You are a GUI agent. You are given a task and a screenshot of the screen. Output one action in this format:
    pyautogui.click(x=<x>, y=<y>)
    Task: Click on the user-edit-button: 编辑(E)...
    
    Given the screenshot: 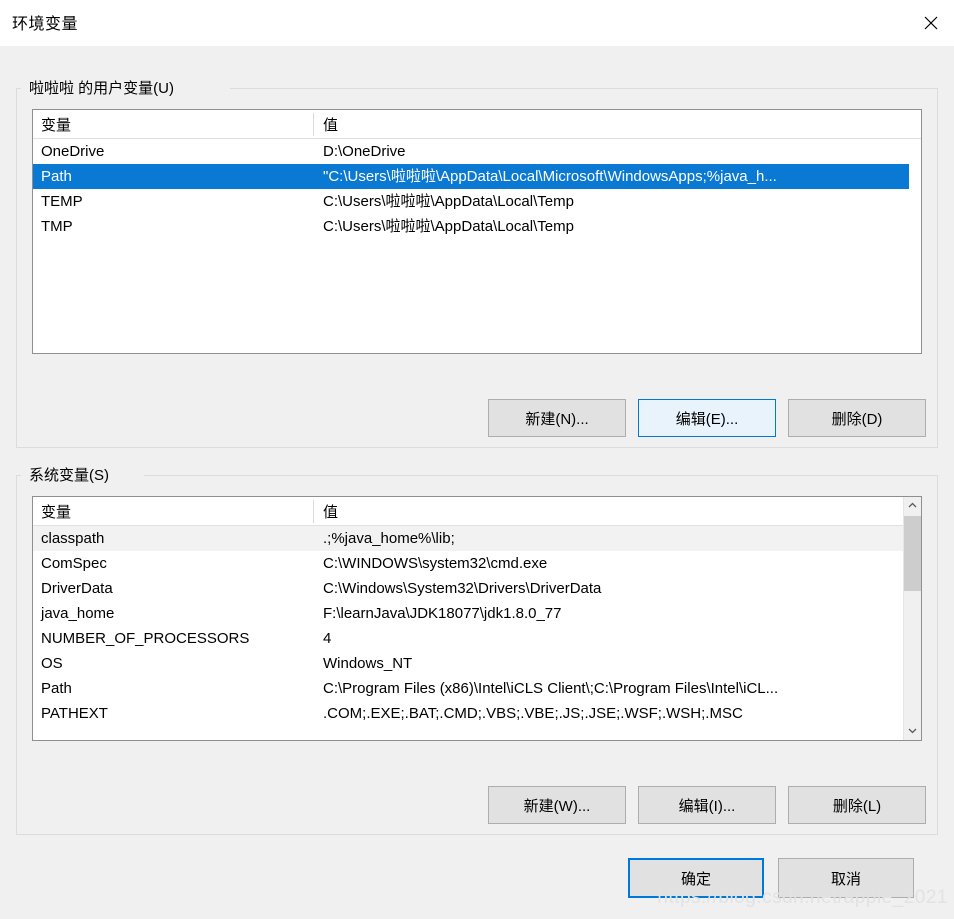 What is the action you would take?
    pyautogui.click(x=707, y=418)
    